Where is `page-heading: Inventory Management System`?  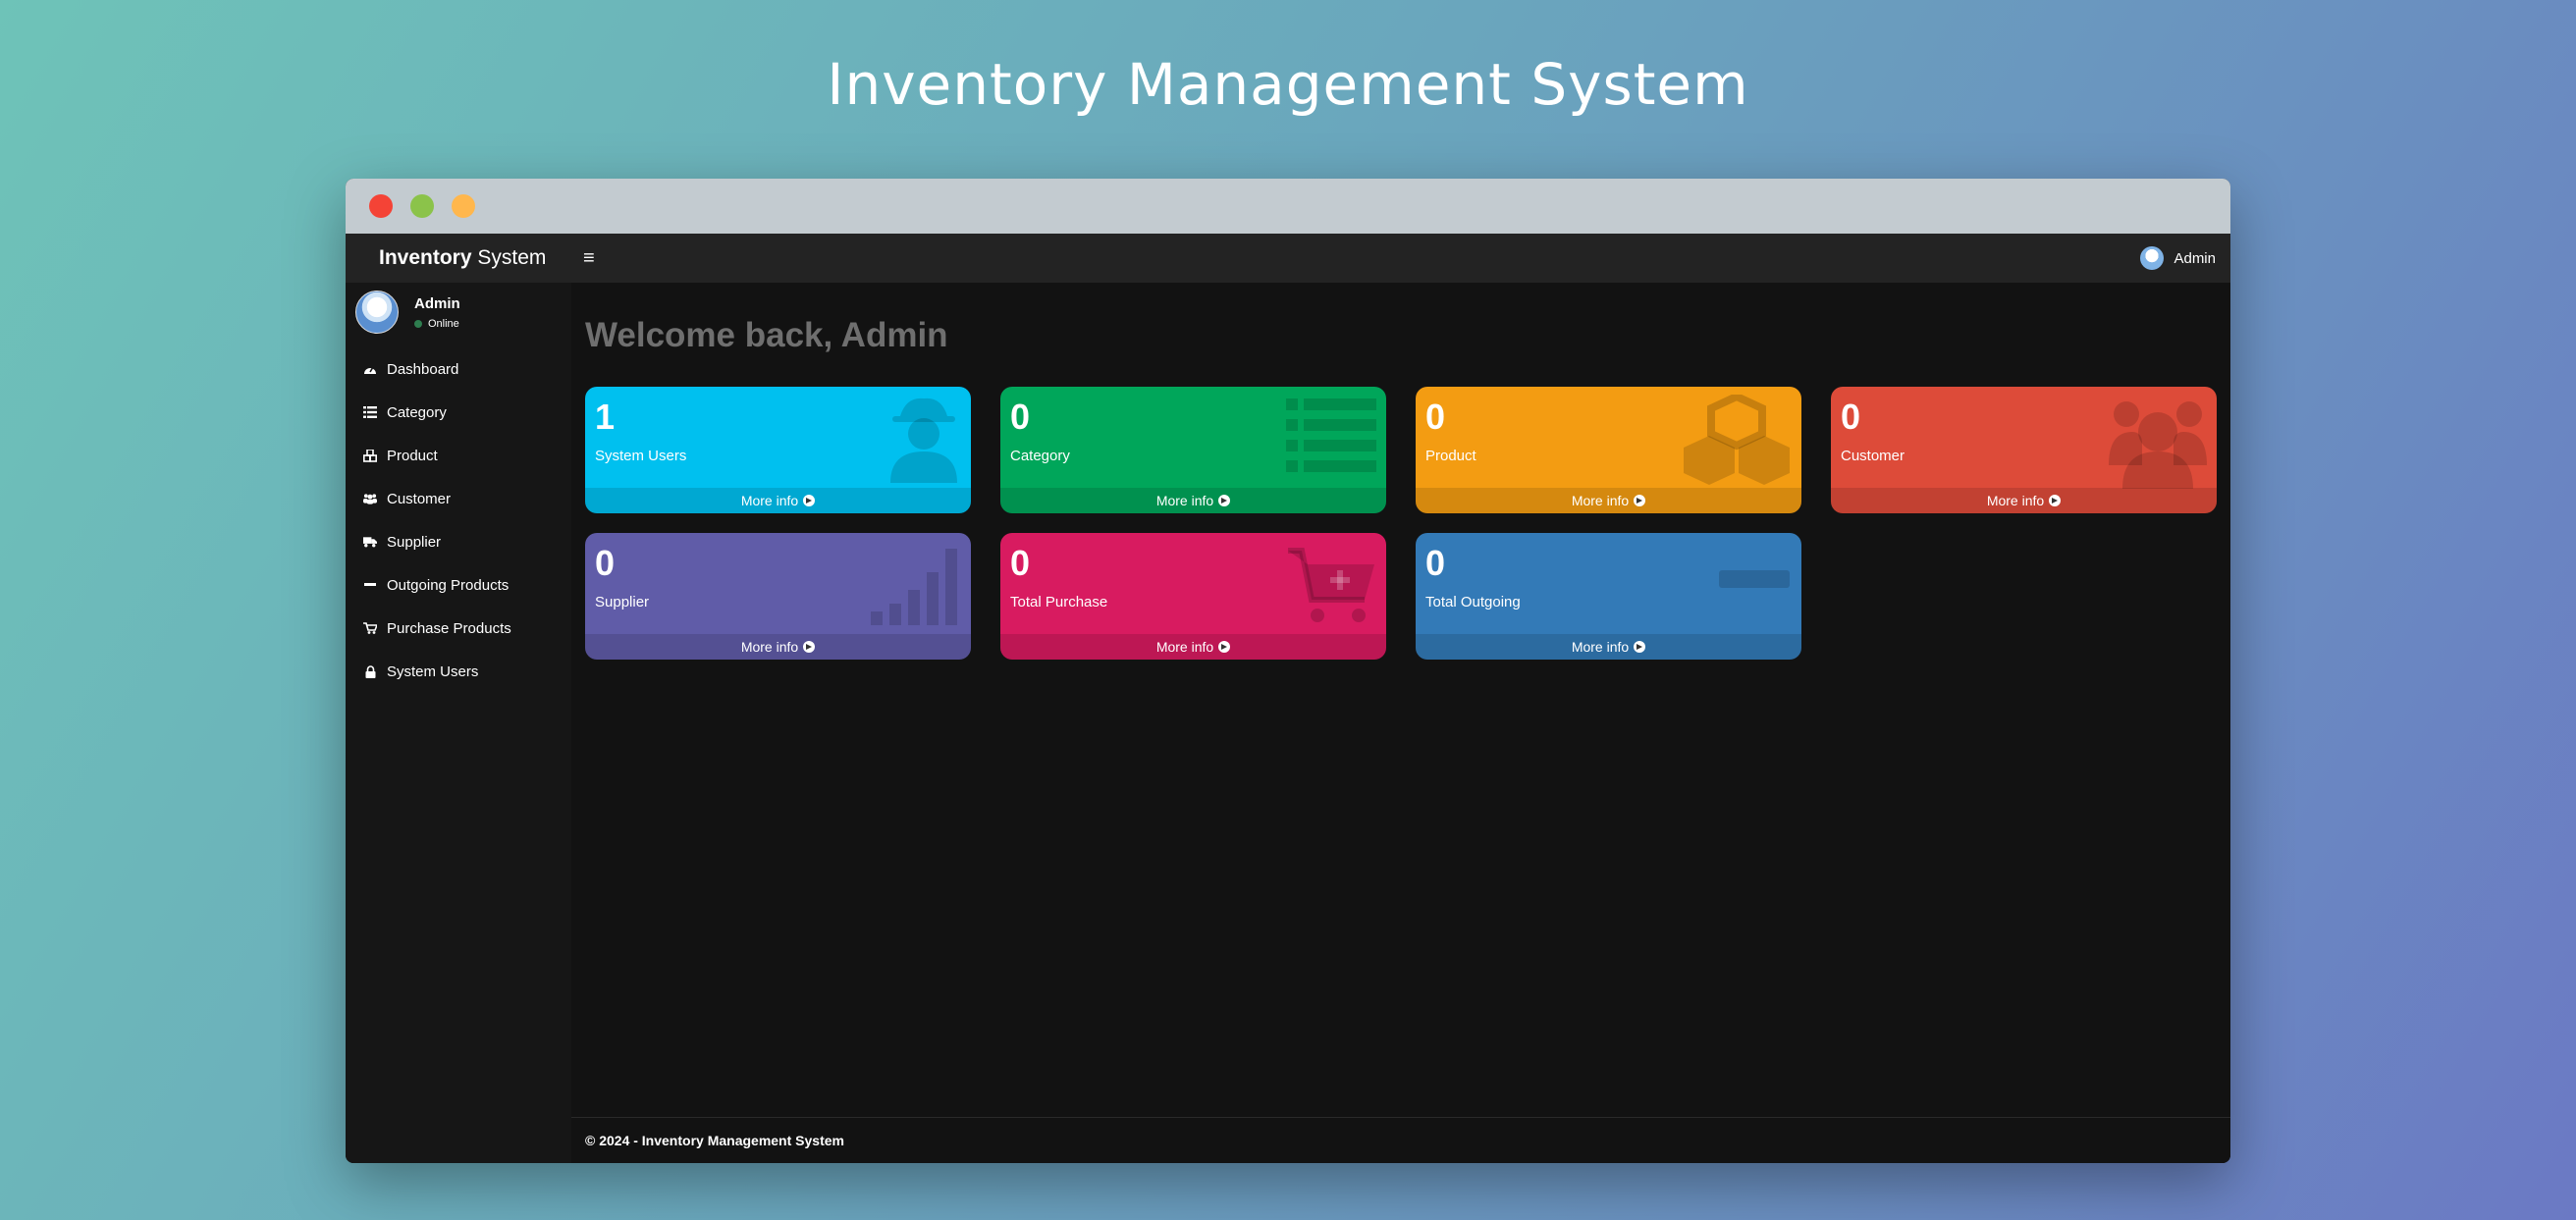
page-heading: Inventory Management System is located at coordinates (1288, 84).